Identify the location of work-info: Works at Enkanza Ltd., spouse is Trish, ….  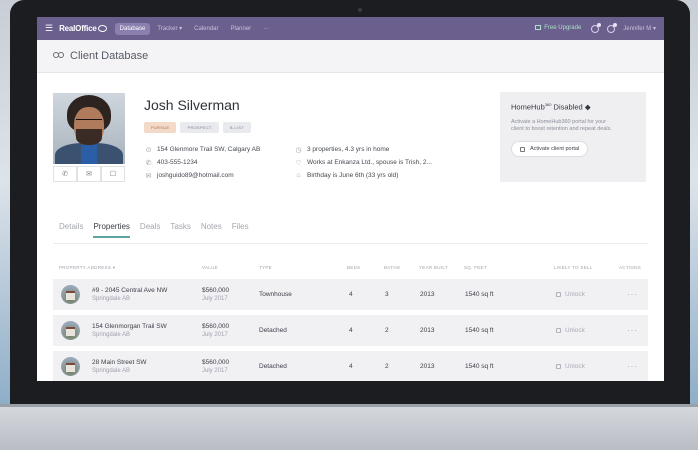
(369, 162).